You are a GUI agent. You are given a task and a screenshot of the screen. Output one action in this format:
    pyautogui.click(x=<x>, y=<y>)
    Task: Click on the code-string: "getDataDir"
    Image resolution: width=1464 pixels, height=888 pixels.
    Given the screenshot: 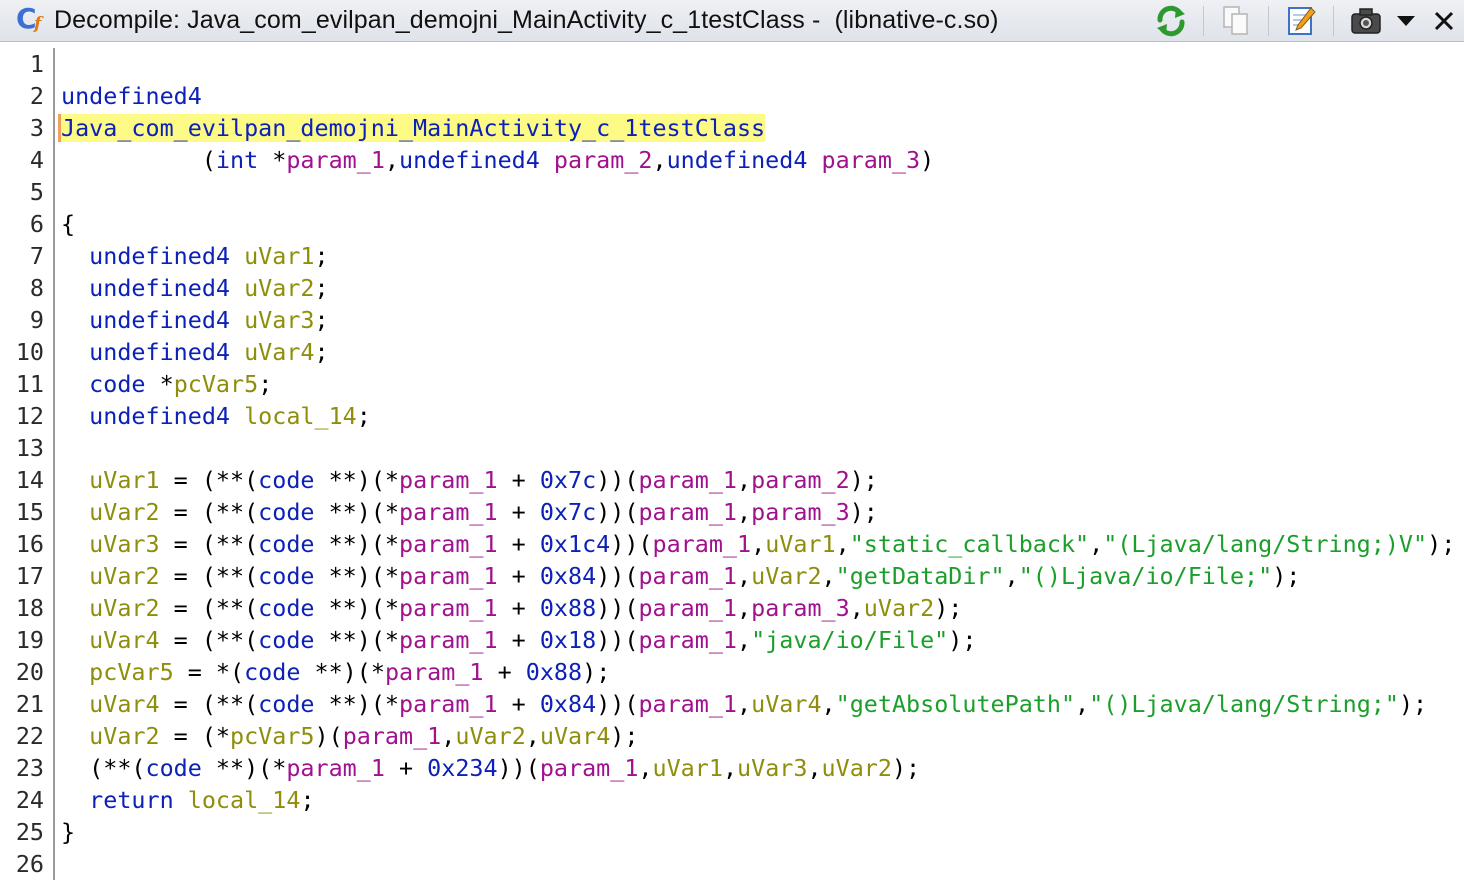 What is the action you would take?
    pyautogui.click(x=920, y=576)
    